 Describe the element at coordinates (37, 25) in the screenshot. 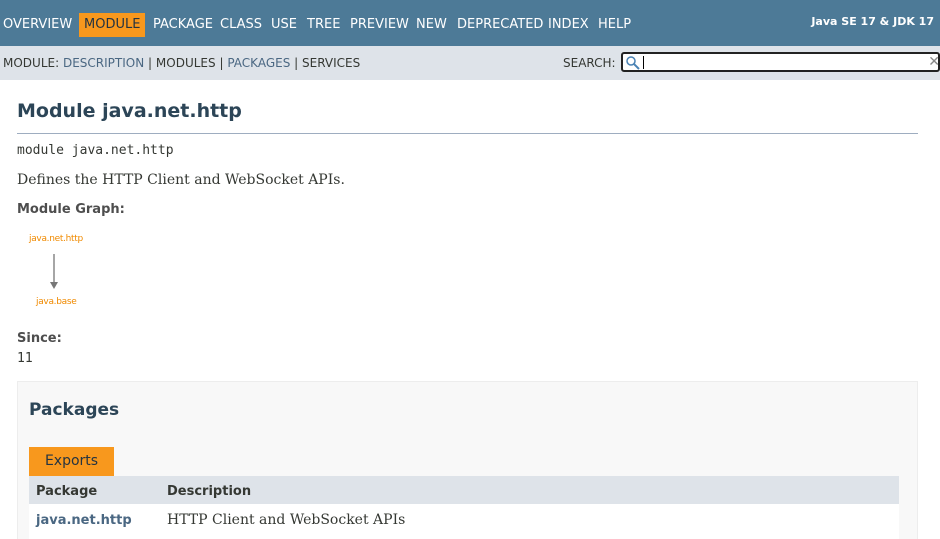

I see `nav-overview-link: OVERVIEW` at that location.